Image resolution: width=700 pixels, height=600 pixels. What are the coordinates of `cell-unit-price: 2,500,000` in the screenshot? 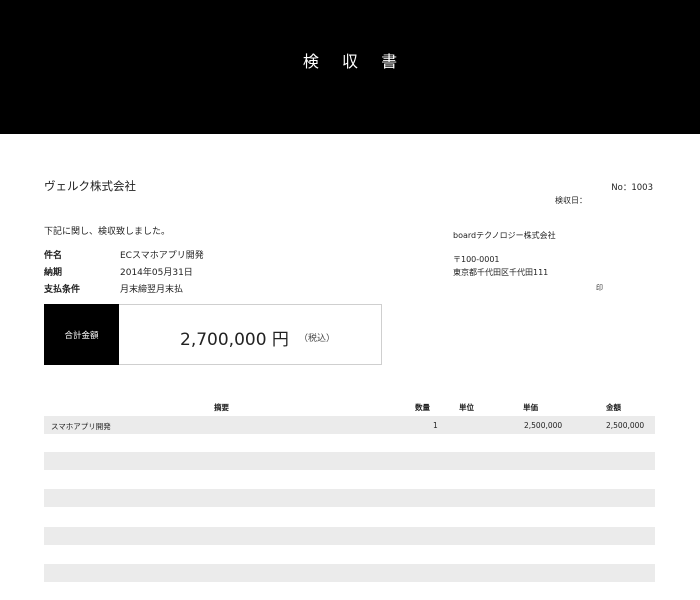 It's located at (543, 425).